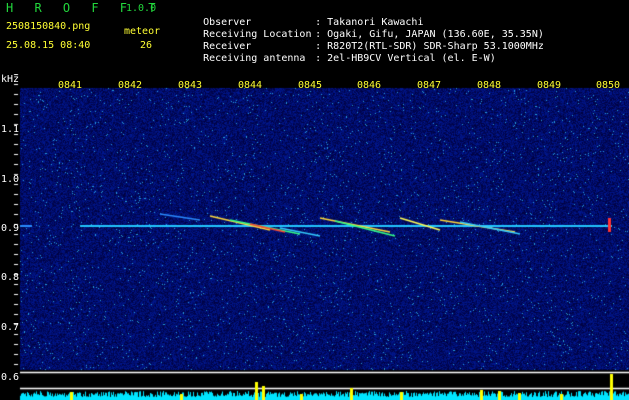 This screenshot has height=400, width=629. Describe the element at coordinates (10, 129) in the screenshot. I see `freq-tick: 1.1` at that location.